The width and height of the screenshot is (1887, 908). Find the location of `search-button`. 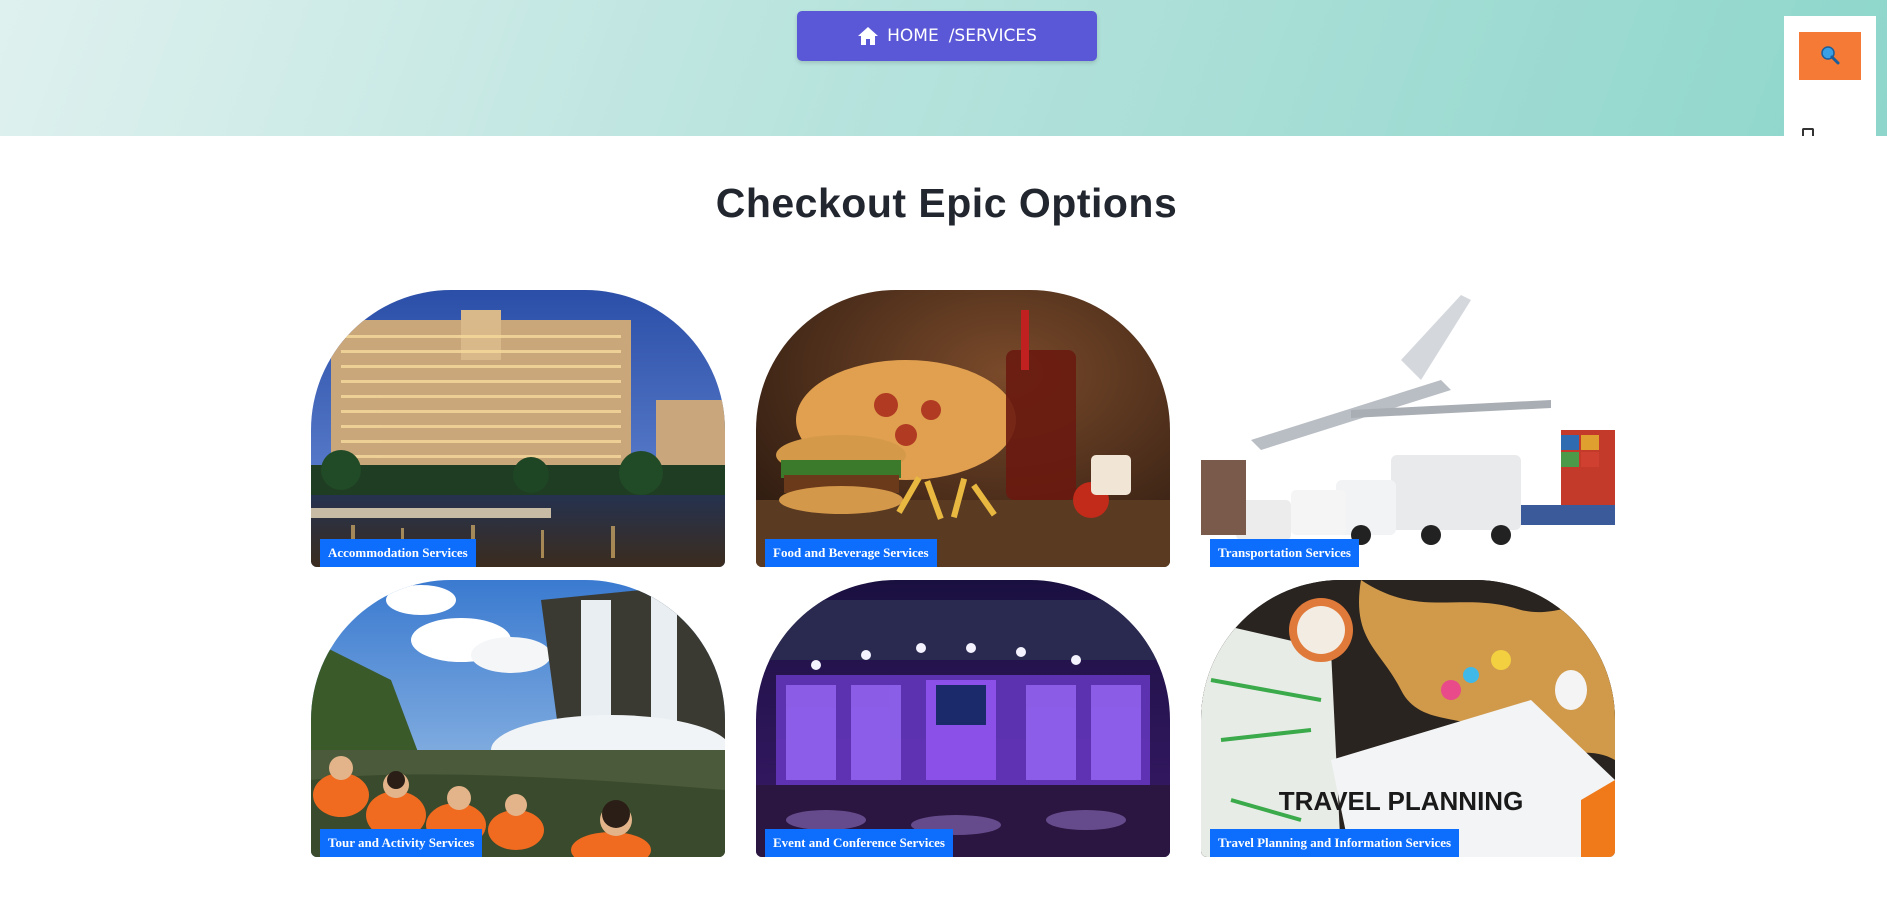

search-button is located at coordinates (1830, 56).